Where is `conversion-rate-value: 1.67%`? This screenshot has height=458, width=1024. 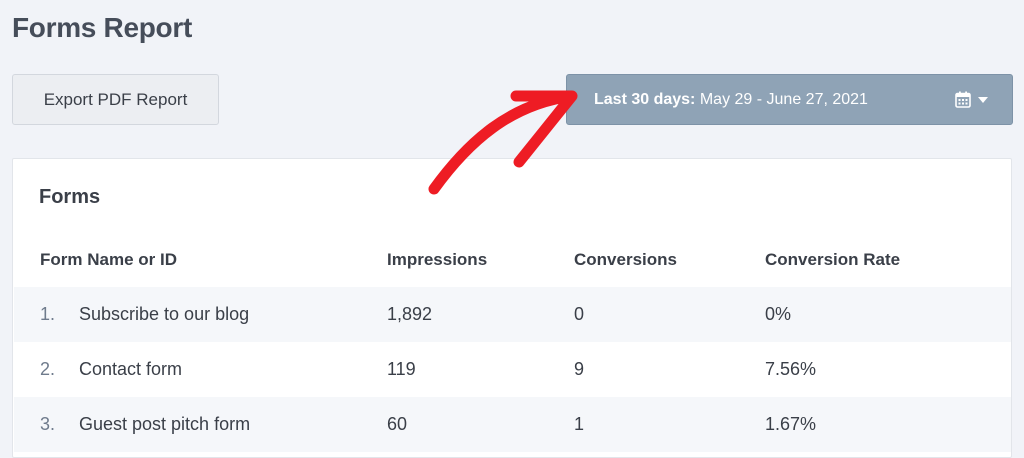
conversion-rate-value: 1.67% is located at coordinates (791, 424).